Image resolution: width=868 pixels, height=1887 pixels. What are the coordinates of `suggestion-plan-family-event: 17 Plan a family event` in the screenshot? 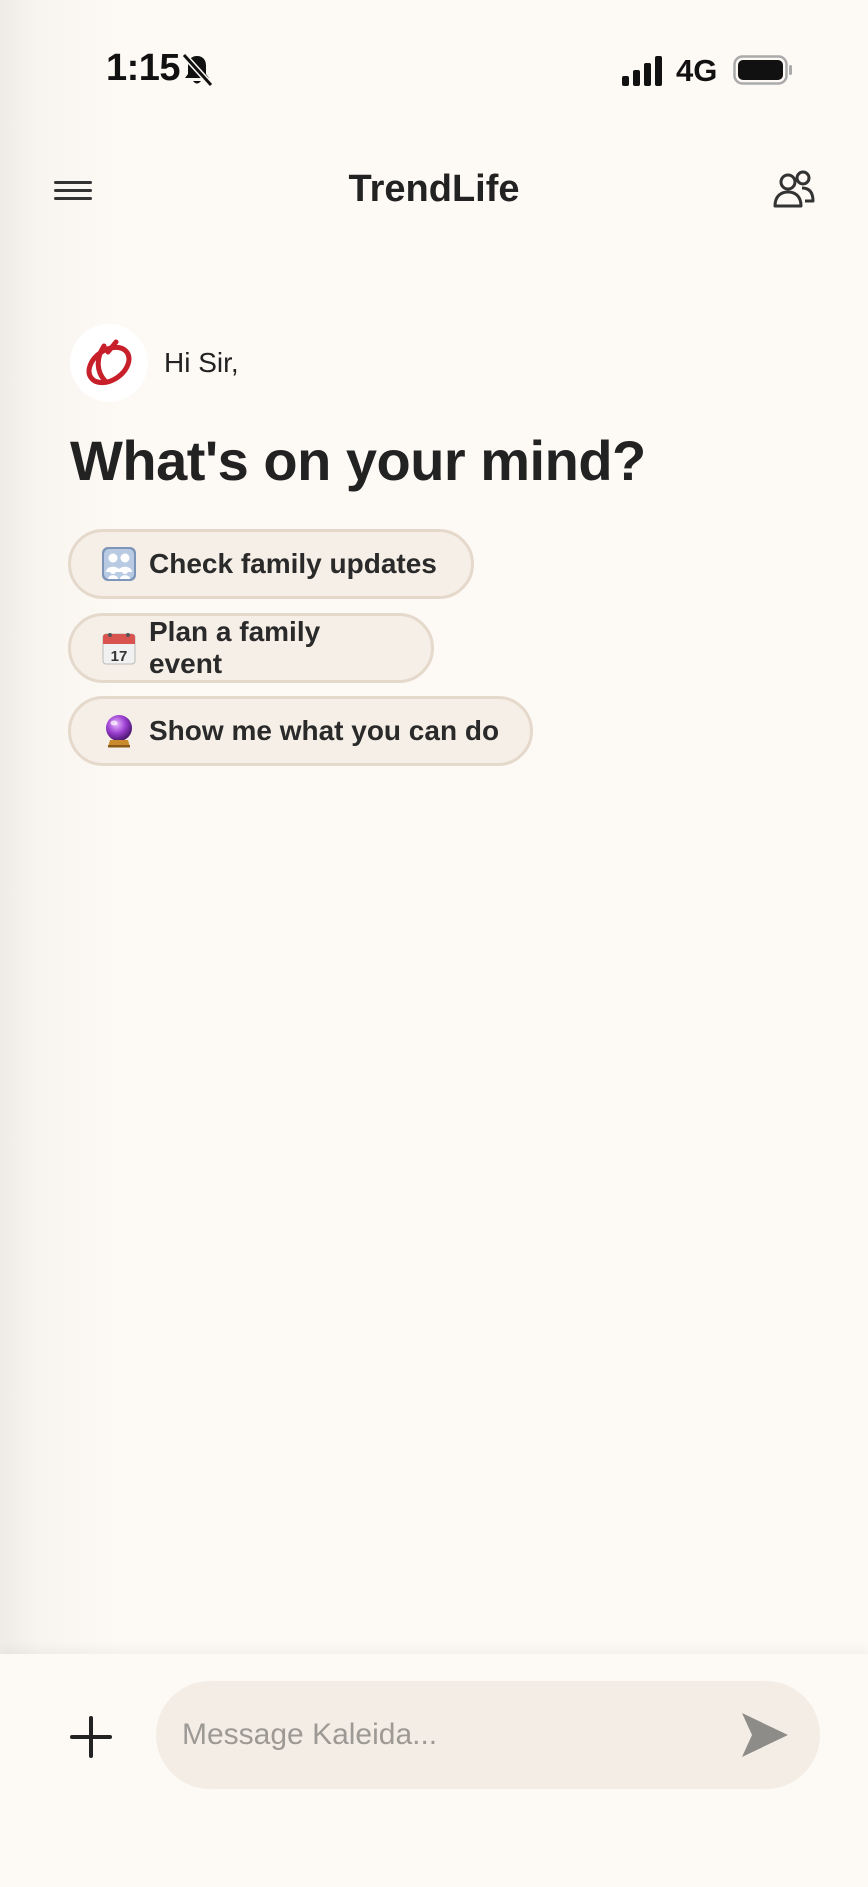 It's located at (251, 648).